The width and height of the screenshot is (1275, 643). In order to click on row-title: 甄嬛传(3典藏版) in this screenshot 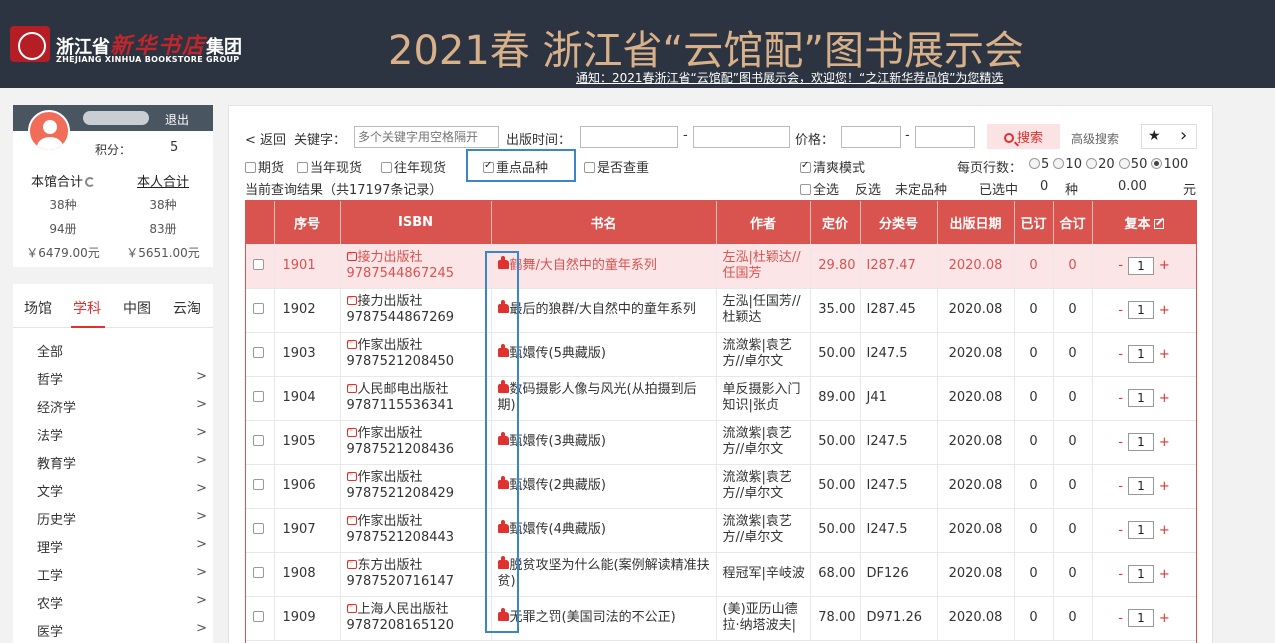, I will do `click(558, 441)`.